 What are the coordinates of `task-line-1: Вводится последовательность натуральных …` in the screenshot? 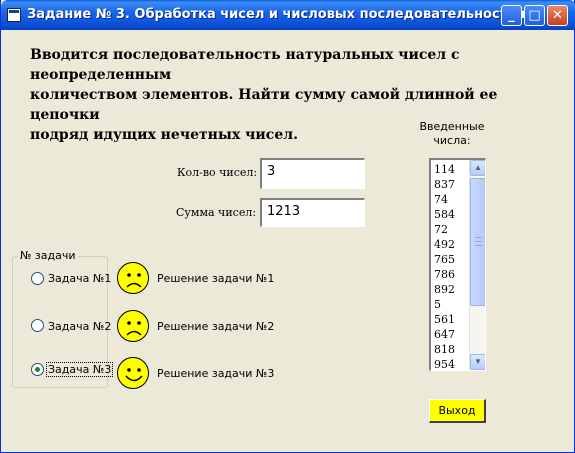 It's located at (245, 65).